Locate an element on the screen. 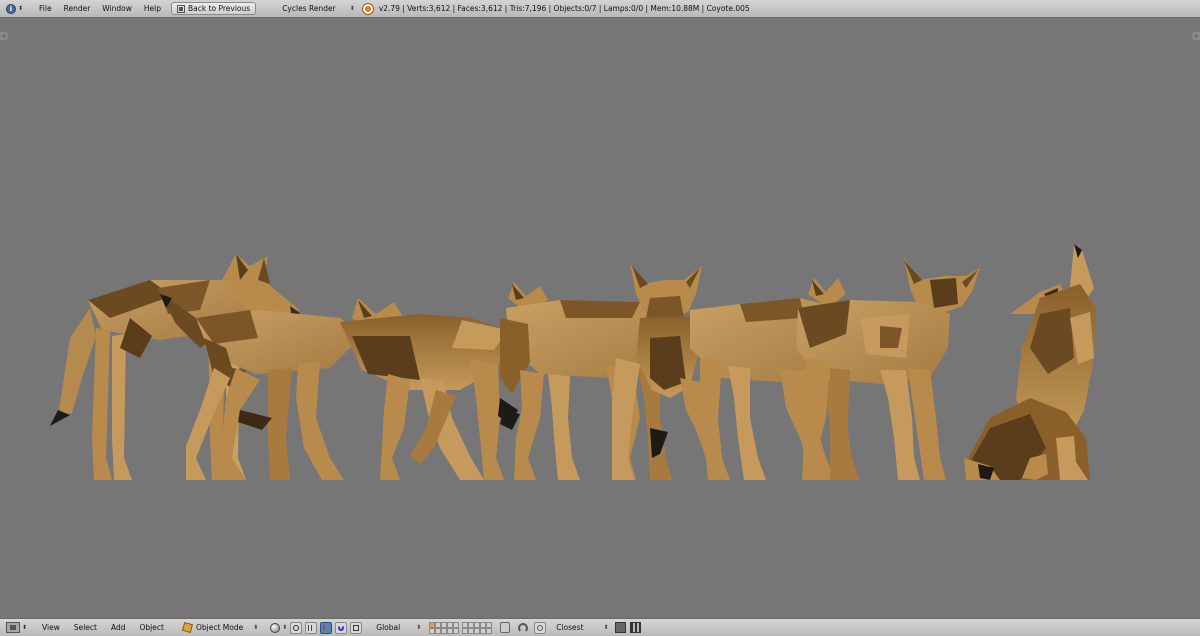  menu-select: Select is located at coordinates (85, 627).